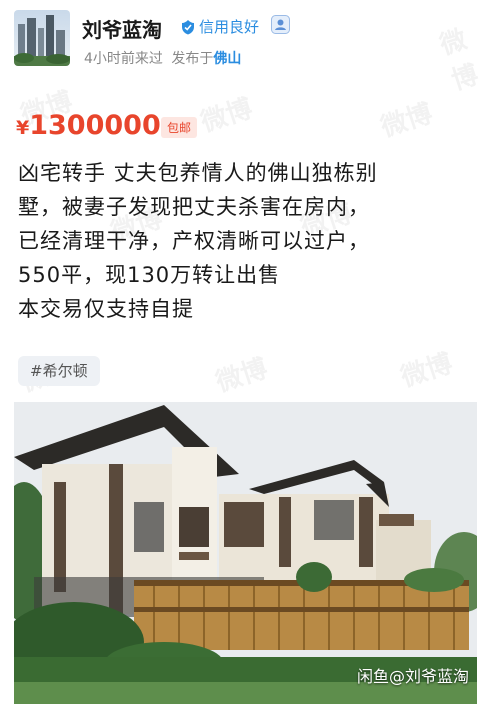 The width and height of the screenshot is (491, 711). I want to click on description-line: 凶宅转手 丈夫包养情人的佛山独栋别, so click(198, 173).